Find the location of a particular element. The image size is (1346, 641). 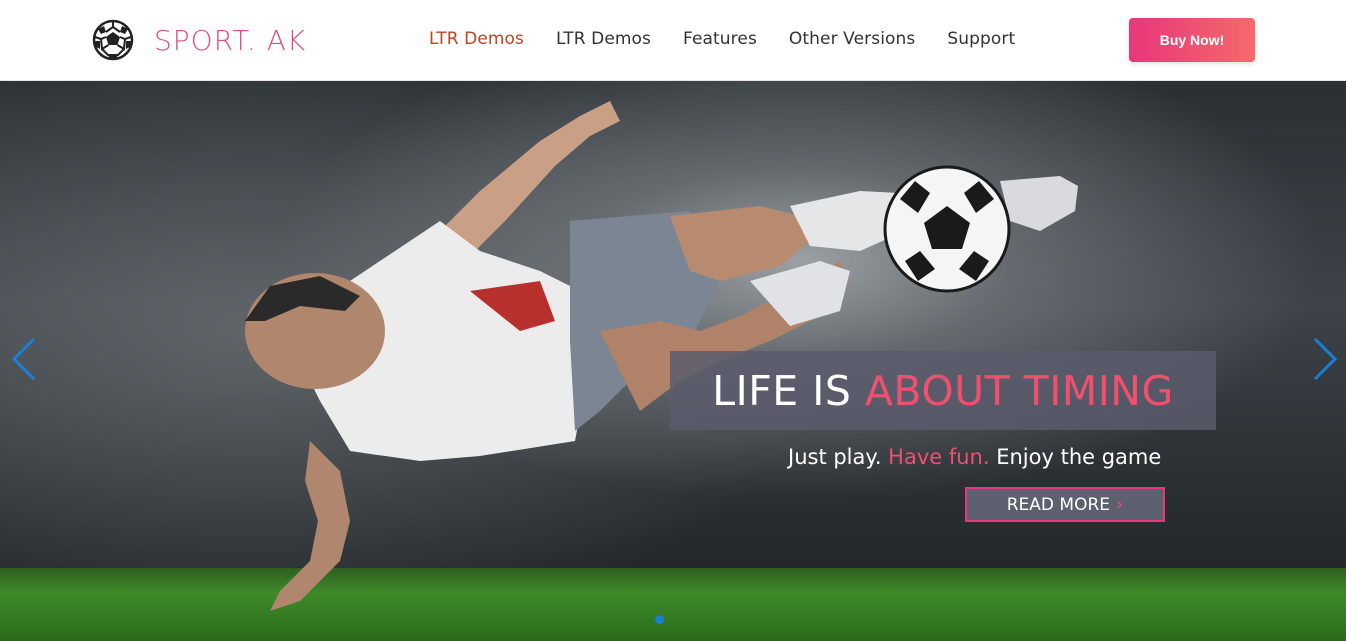

logo: SPORT. AK is located at coordinates (199, 40).